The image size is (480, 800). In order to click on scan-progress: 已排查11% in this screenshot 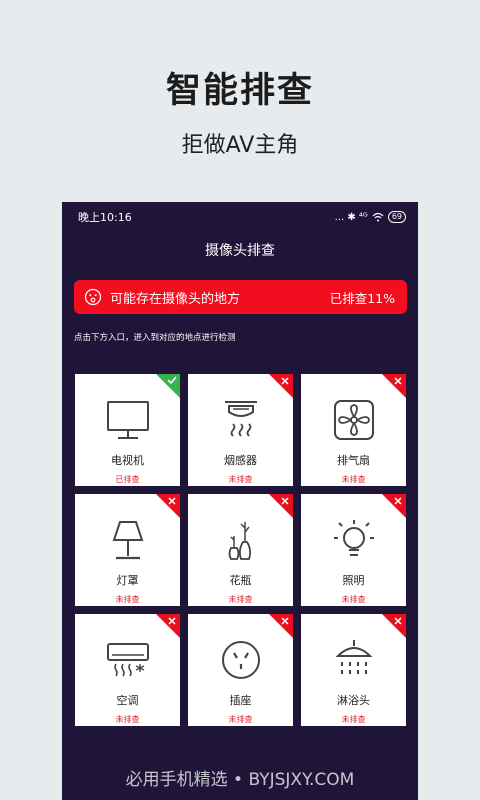, I will do `click(362, 298)`.